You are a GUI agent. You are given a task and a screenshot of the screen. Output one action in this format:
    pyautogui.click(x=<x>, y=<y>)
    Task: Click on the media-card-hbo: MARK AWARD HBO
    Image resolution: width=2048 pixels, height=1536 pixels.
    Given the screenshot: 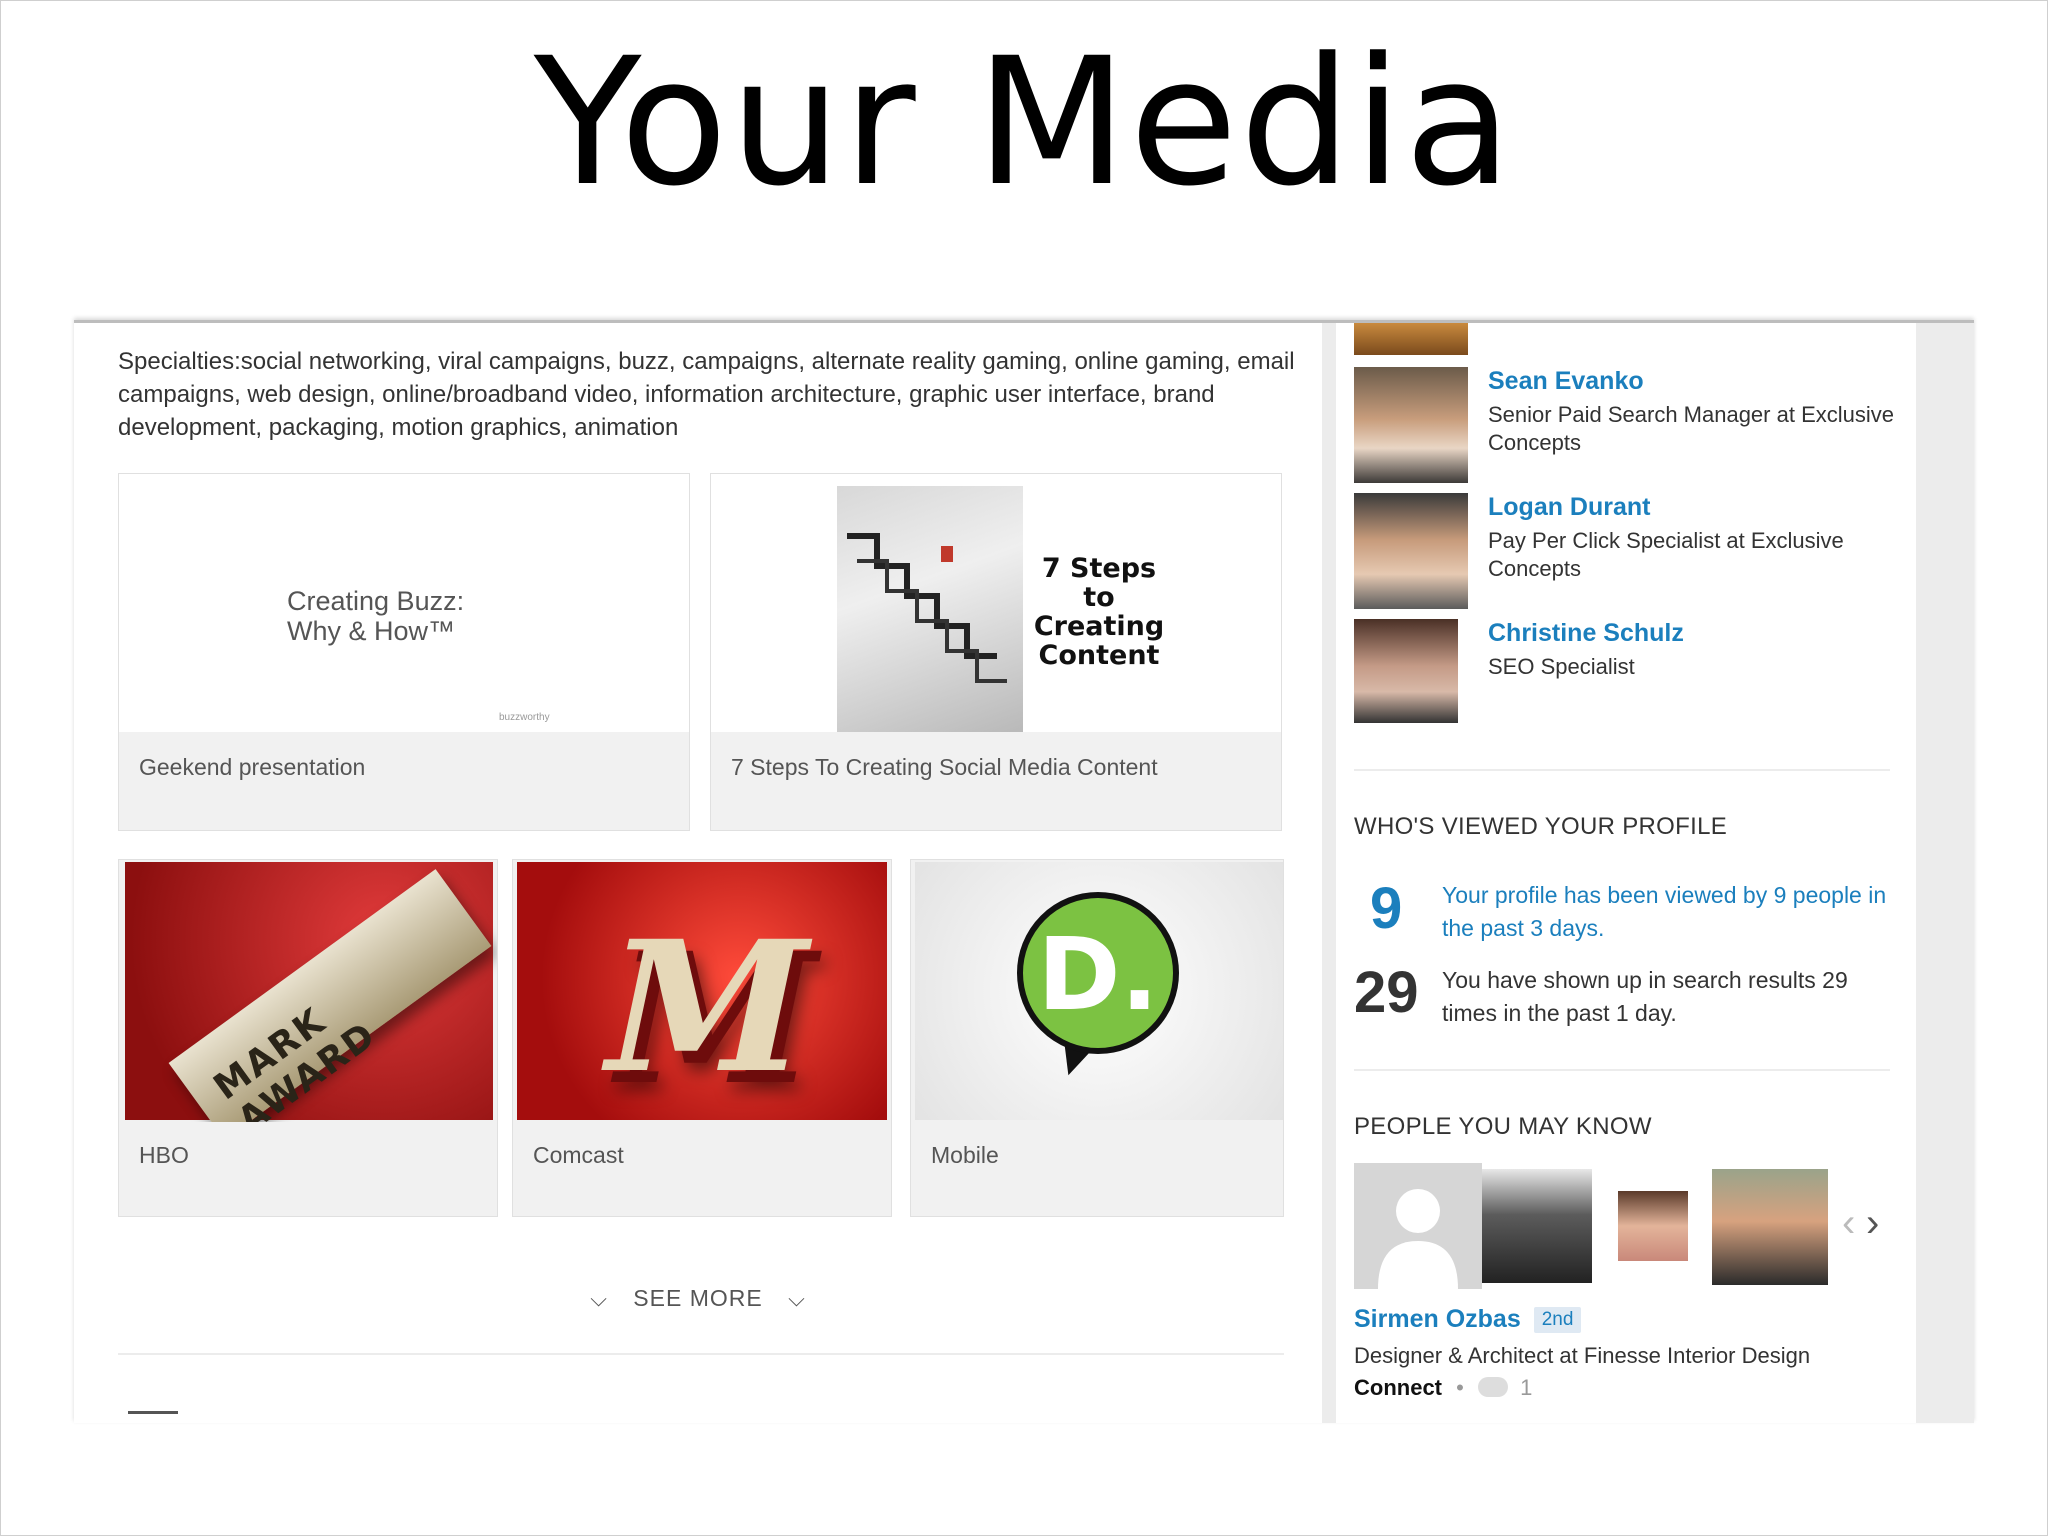 What is the action you would take?
    pyautogui.click(x=308, y=1038)
    